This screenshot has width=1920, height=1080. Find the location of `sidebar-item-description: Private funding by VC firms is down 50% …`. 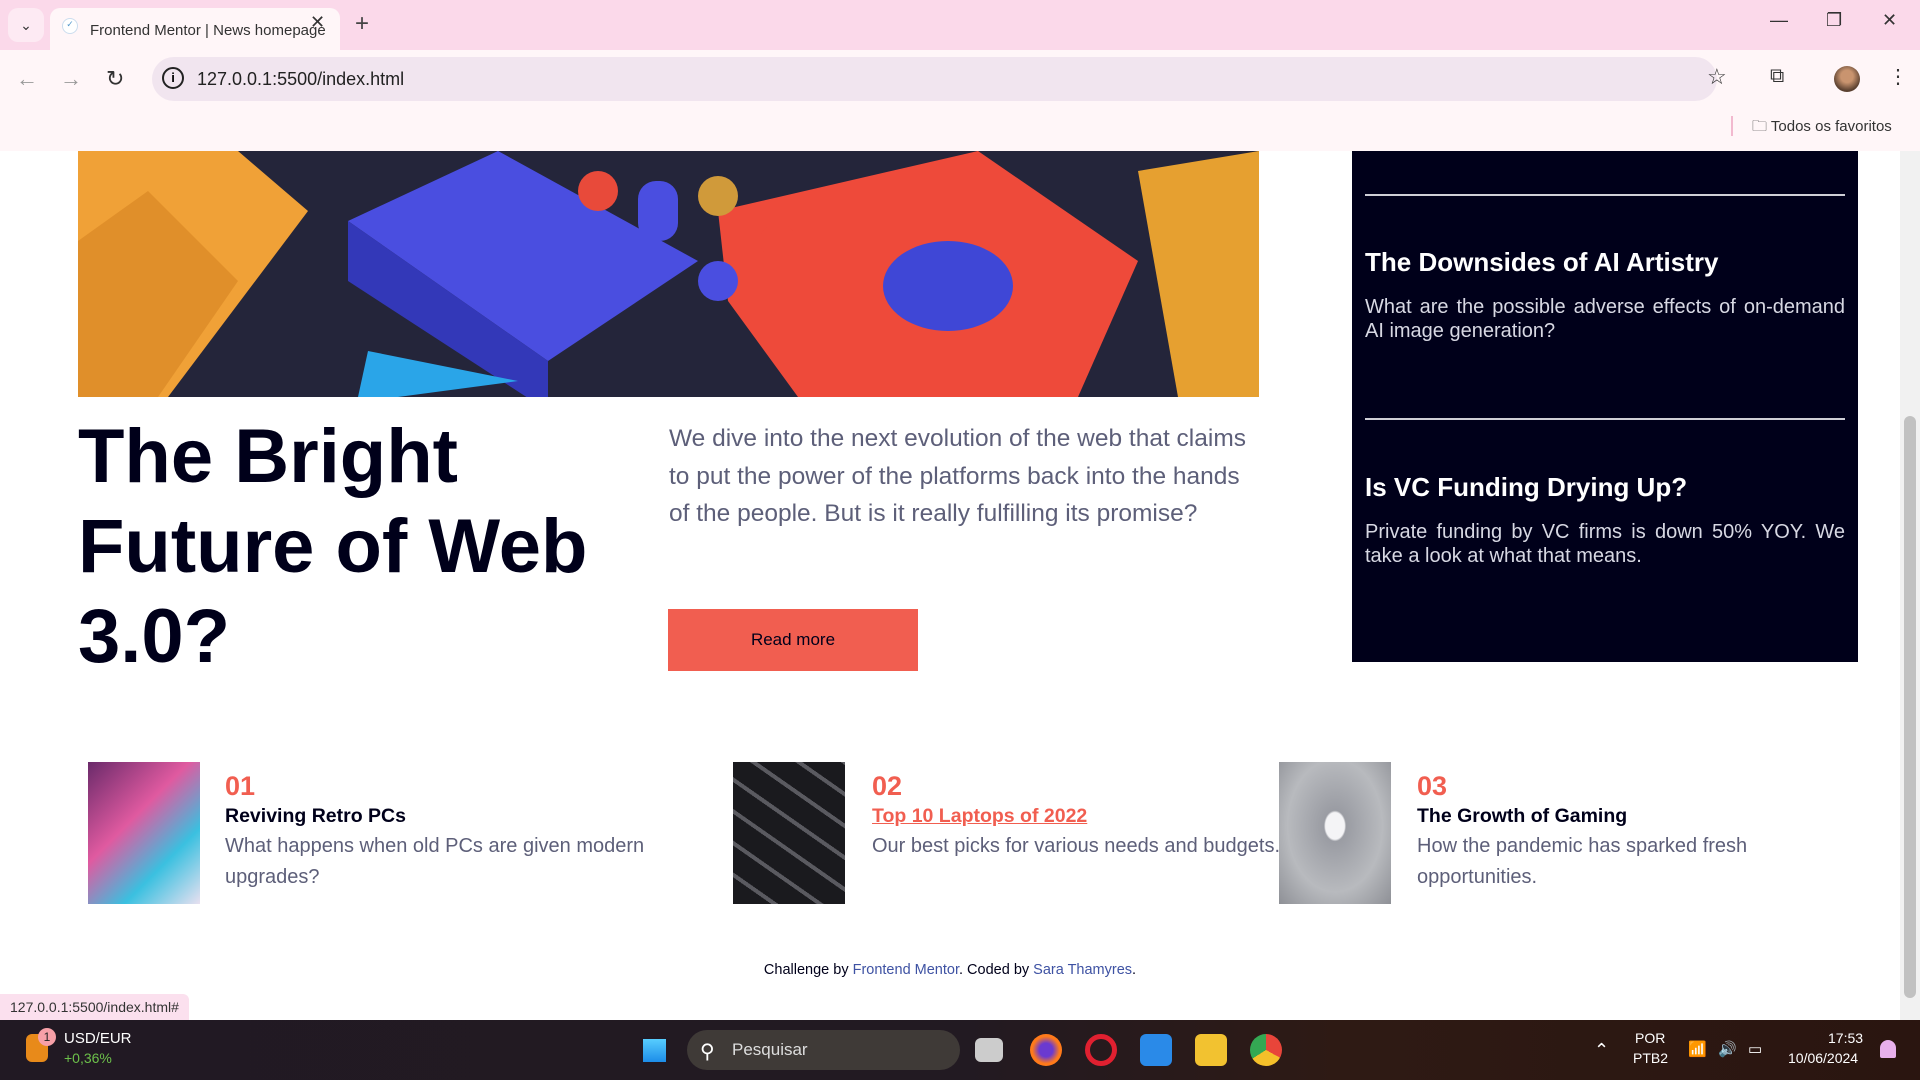

sidebar-item-description: Private funding by VC firms is down 50% … is located at coordinates (1605, 544).